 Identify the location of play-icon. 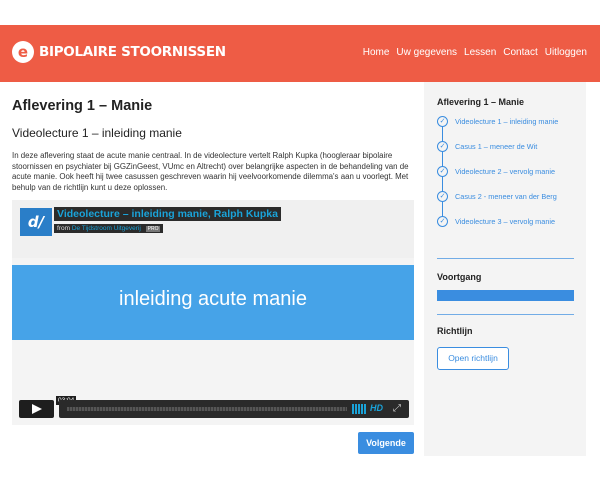
(37, 409).